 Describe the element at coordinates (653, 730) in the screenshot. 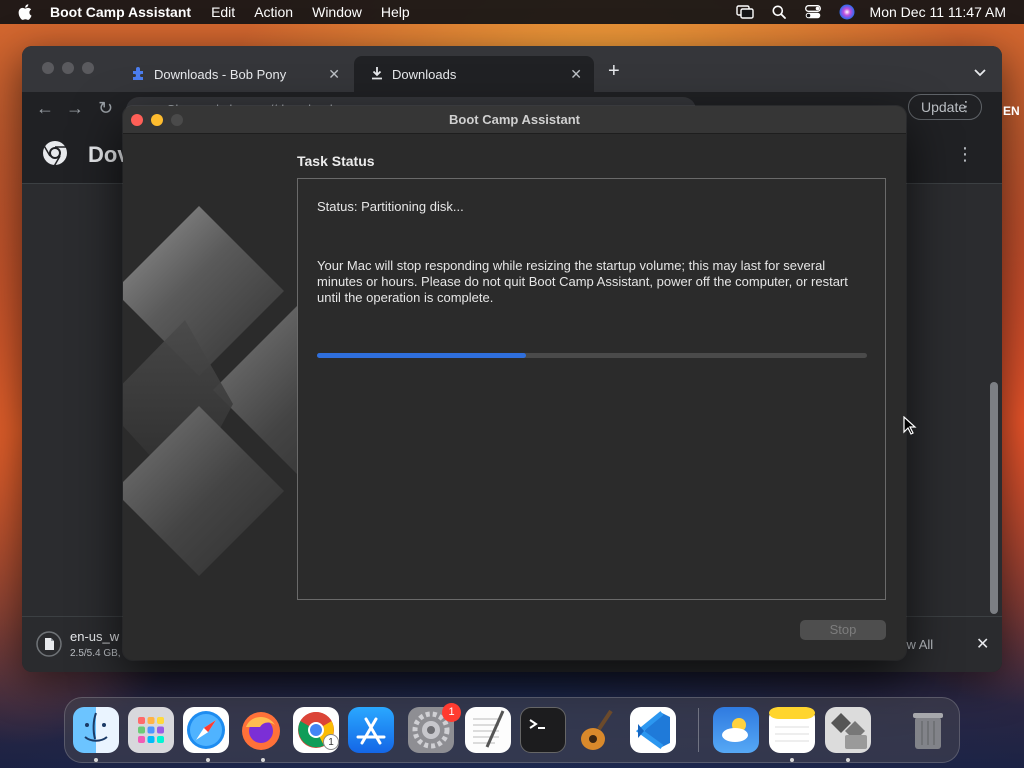

I see `visual-studio-code-icon` at that location.